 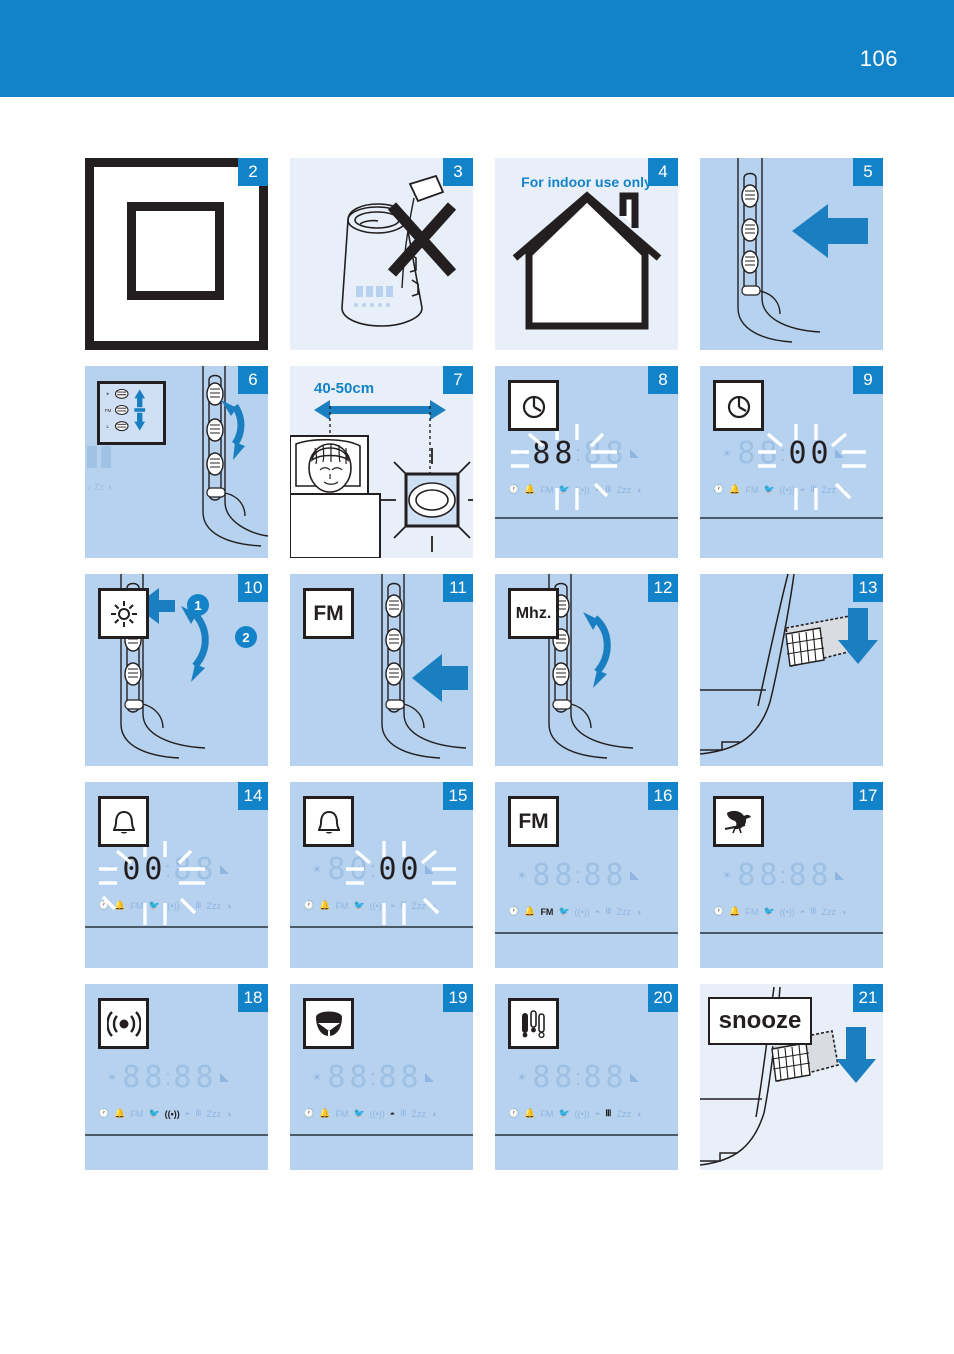 What do you see at coordinates (586, 1077) in the screenshot?
I see `panel-20: ☀ 8 8 : 8 8 🕐 🔔 FM 🐦 ((•)) ◓ Ⅲ Zzz ◑ 20` at bounding box center [586, 1077].